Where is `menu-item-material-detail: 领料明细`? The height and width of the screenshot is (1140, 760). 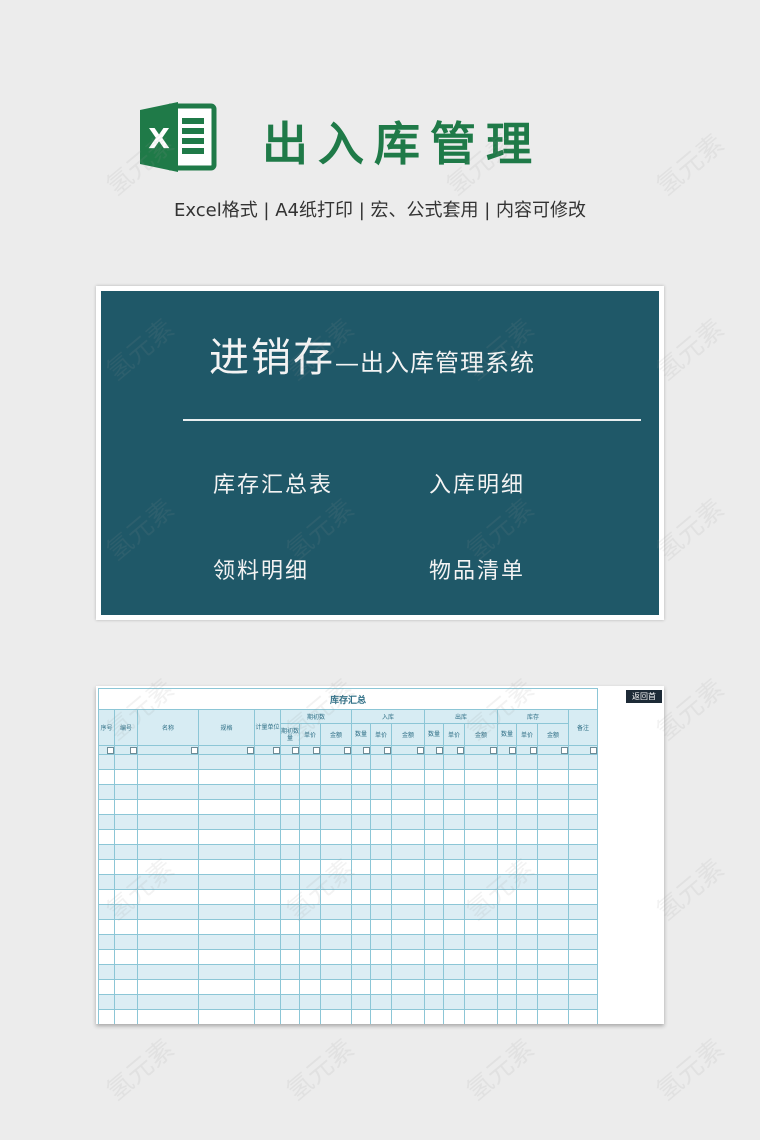
menu-item-material-detail: 领料明细 is located at coordinates (261, 569).